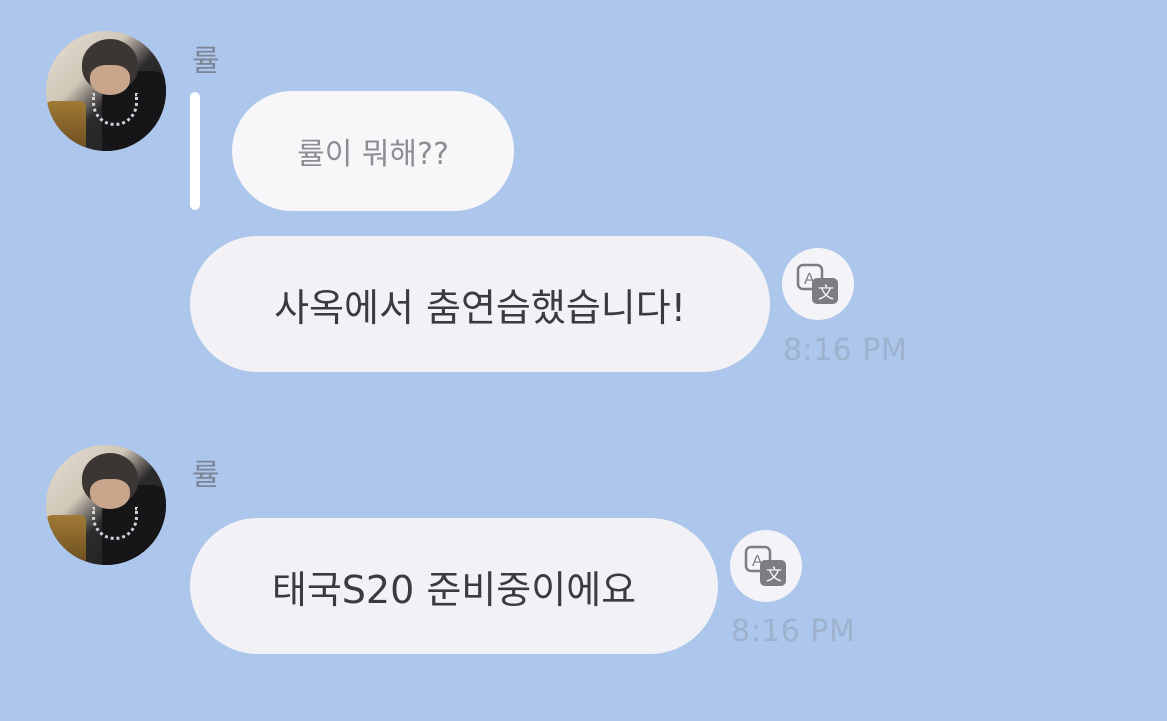 This screenshot has width=1167, height=721. What do you see at coordinates (454, 589) in the screenshot?
I see `message-text: 태국S20 준비중이에요` at bounding box center [454, 589].